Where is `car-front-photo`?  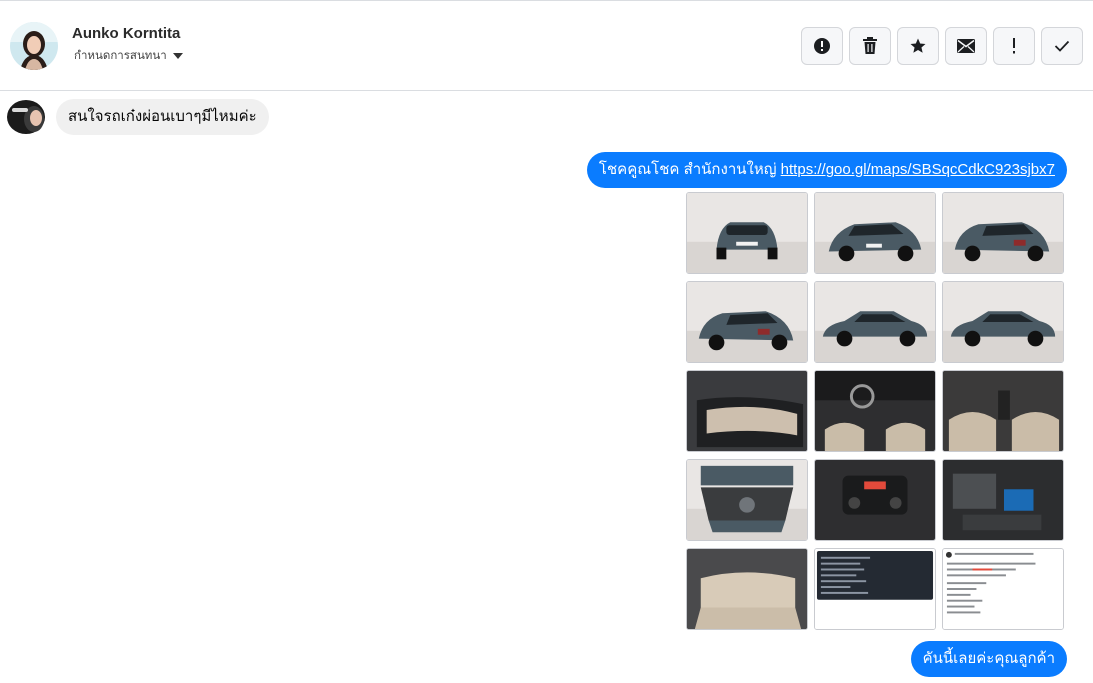 car-front-photo is located at coordinates (747, 233).